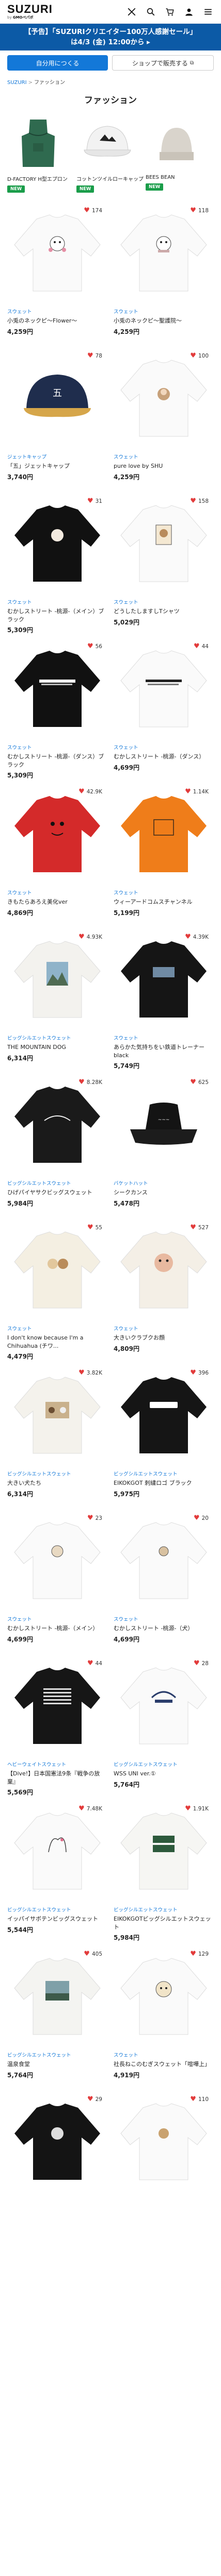 The image size is (221, 2576). I want to click on product-name: むかしストリート -桃源-（メイン）ブラック, so click(57, 615).